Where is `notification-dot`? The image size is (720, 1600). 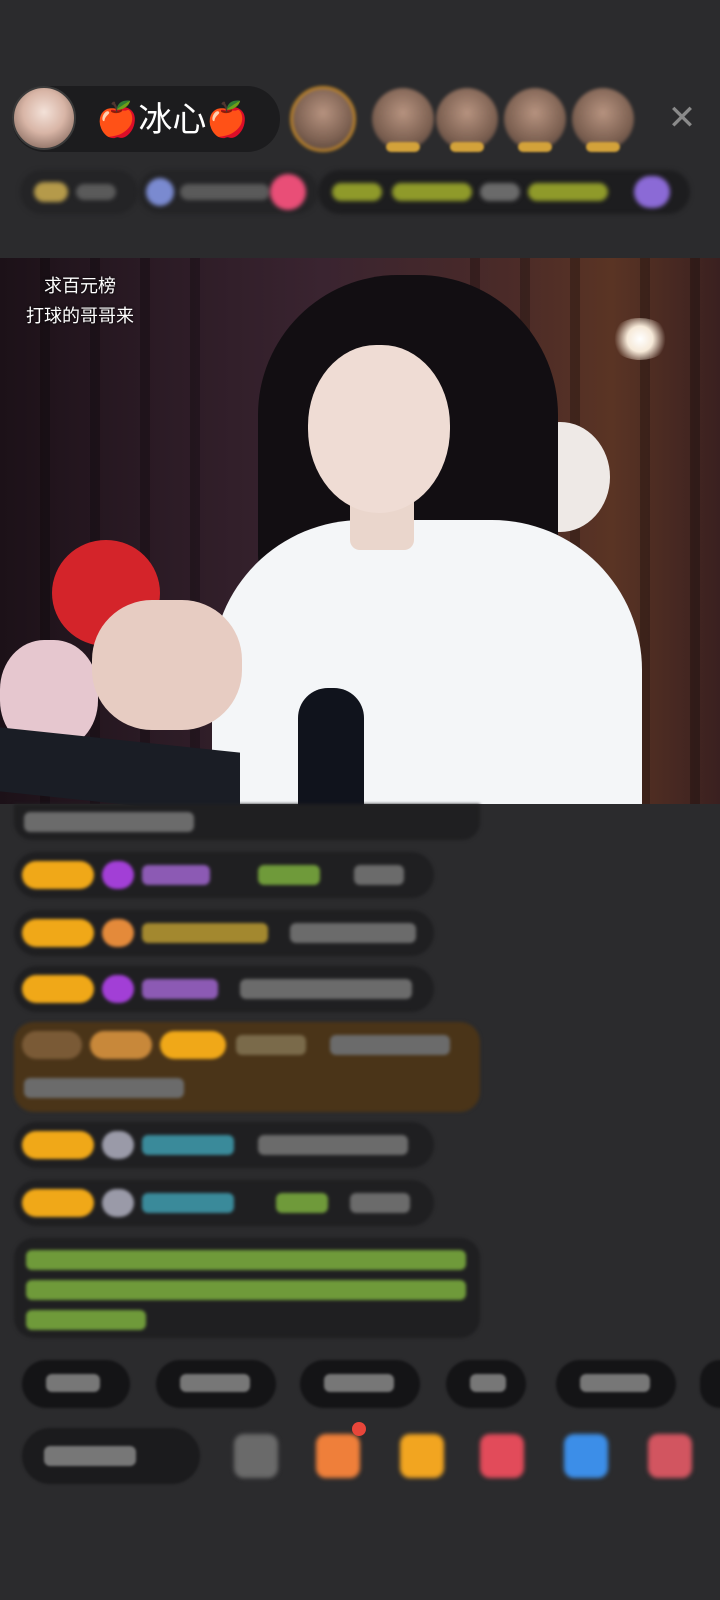
notification-dot is located at coordinates (359, 1429).